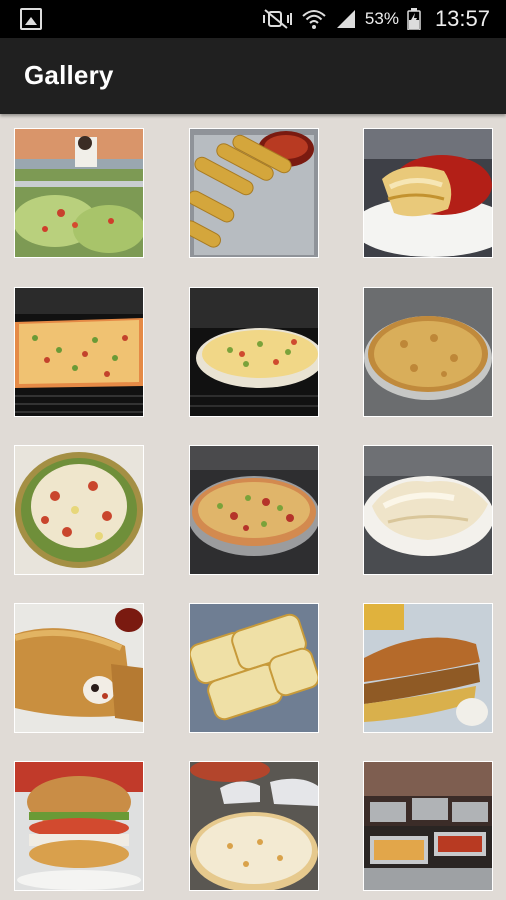 The width and height of the screenshot is (506, 900). I want to click on pizza-oven-photo, so click(254, 352).